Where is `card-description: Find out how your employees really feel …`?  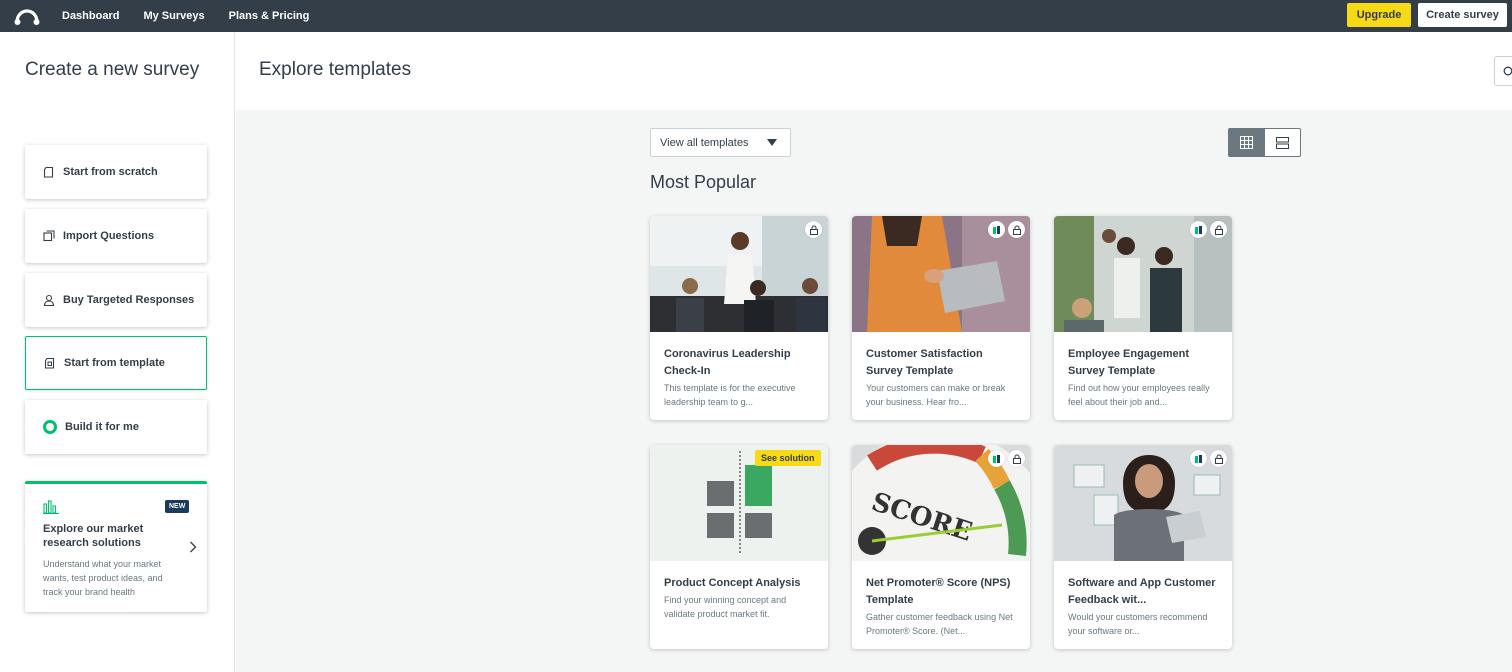
card-description: Find out how your employees really feel … is located at coordinates (1139, 395).